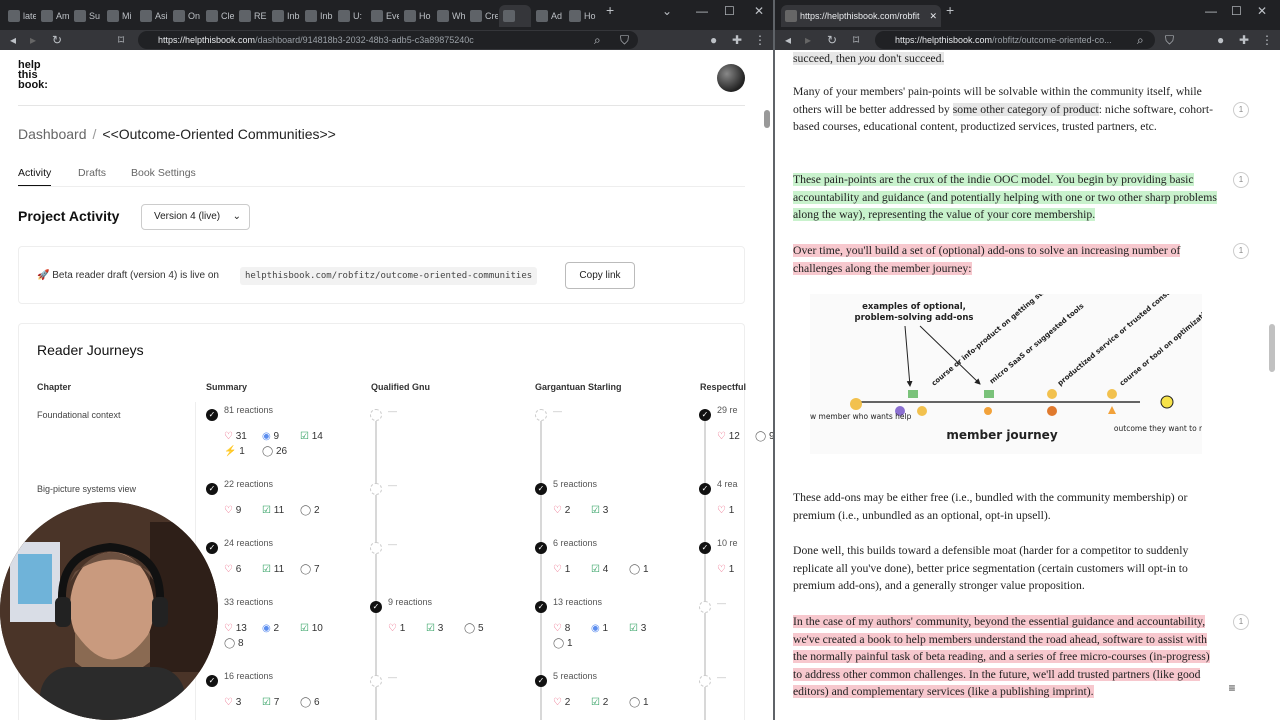 The height and width of the screenshot is (720, 1280). I want to click on browser-tab: U:, so click(350, 16).